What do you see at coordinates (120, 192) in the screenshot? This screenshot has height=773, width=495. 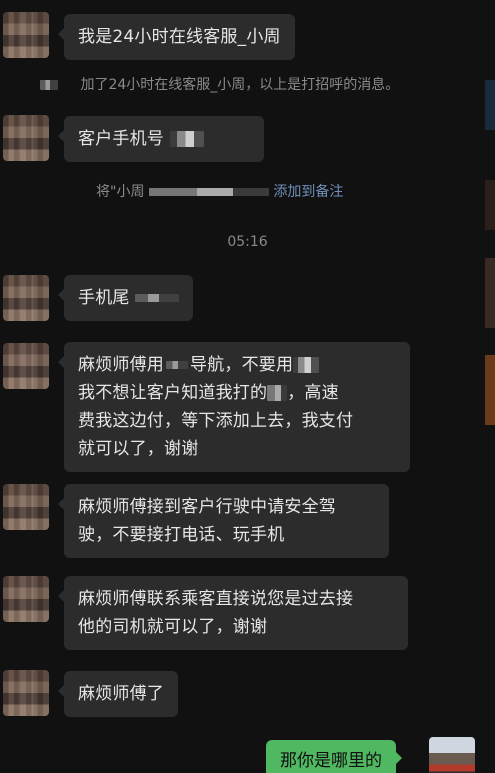 I see `remark-prefix: 将"小周` at bounding box center [120, 192].